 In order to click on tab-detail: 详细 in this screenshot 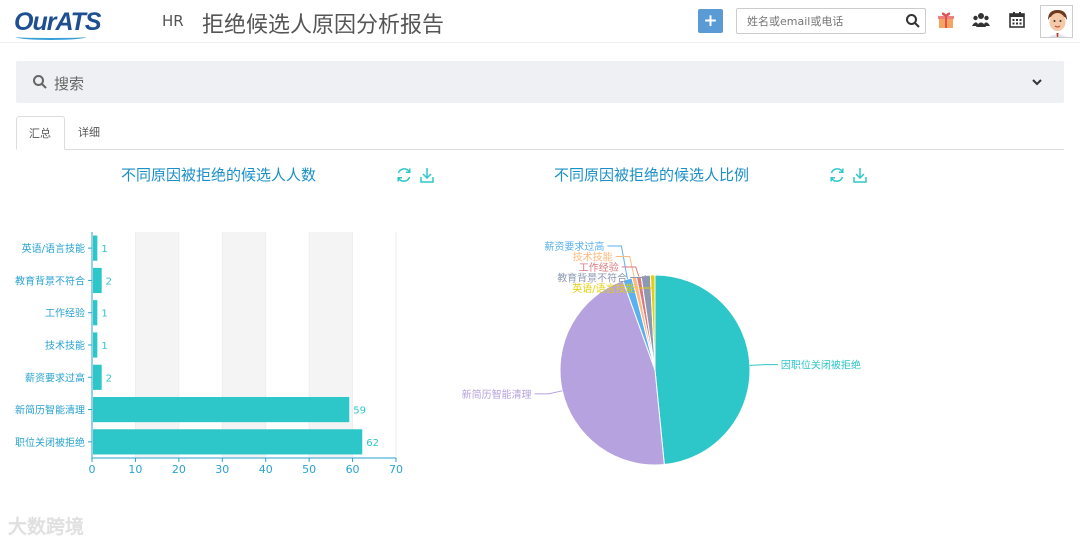, I will do `click(89, 133)`.